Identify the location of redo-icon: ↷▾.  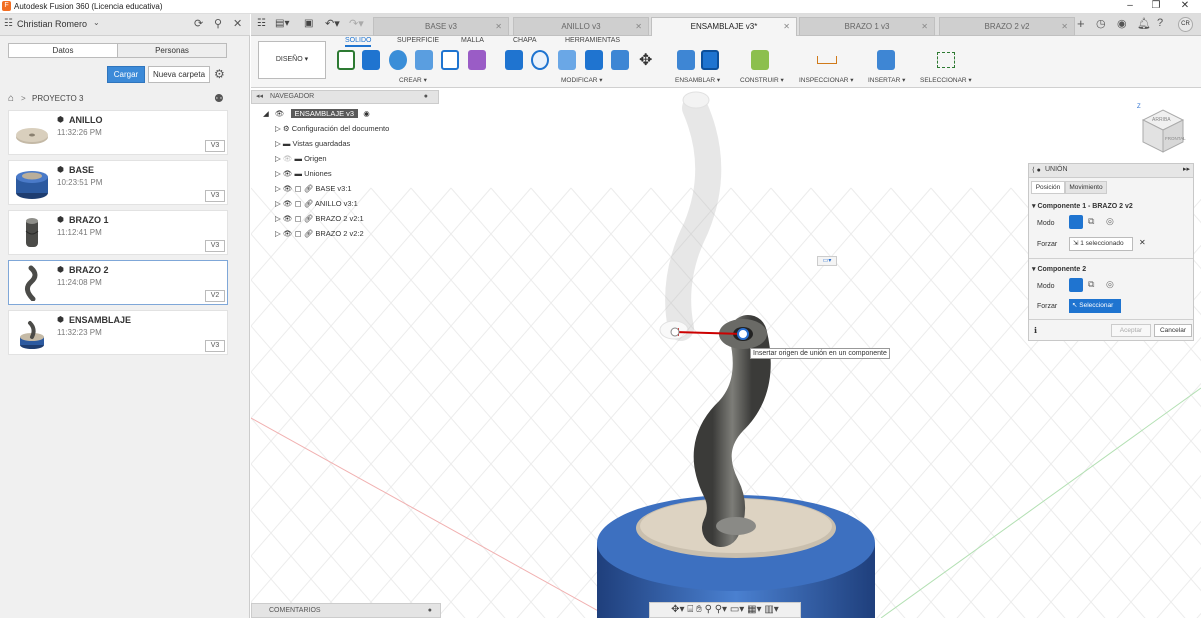
(356, 23).